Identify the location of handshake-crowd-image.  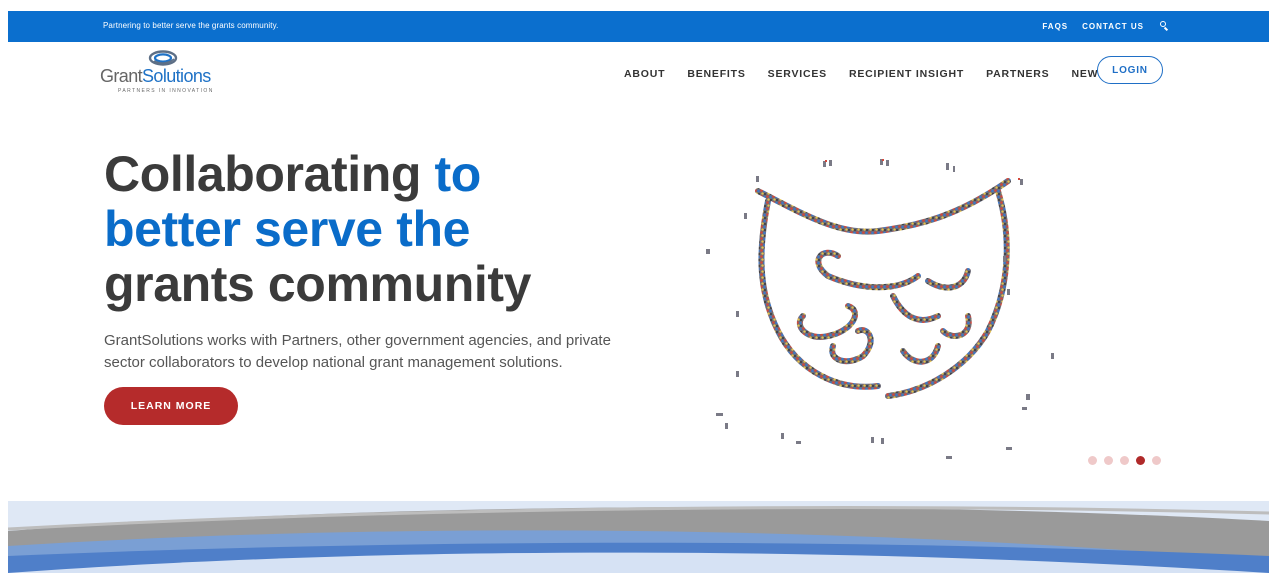
(880, 309).